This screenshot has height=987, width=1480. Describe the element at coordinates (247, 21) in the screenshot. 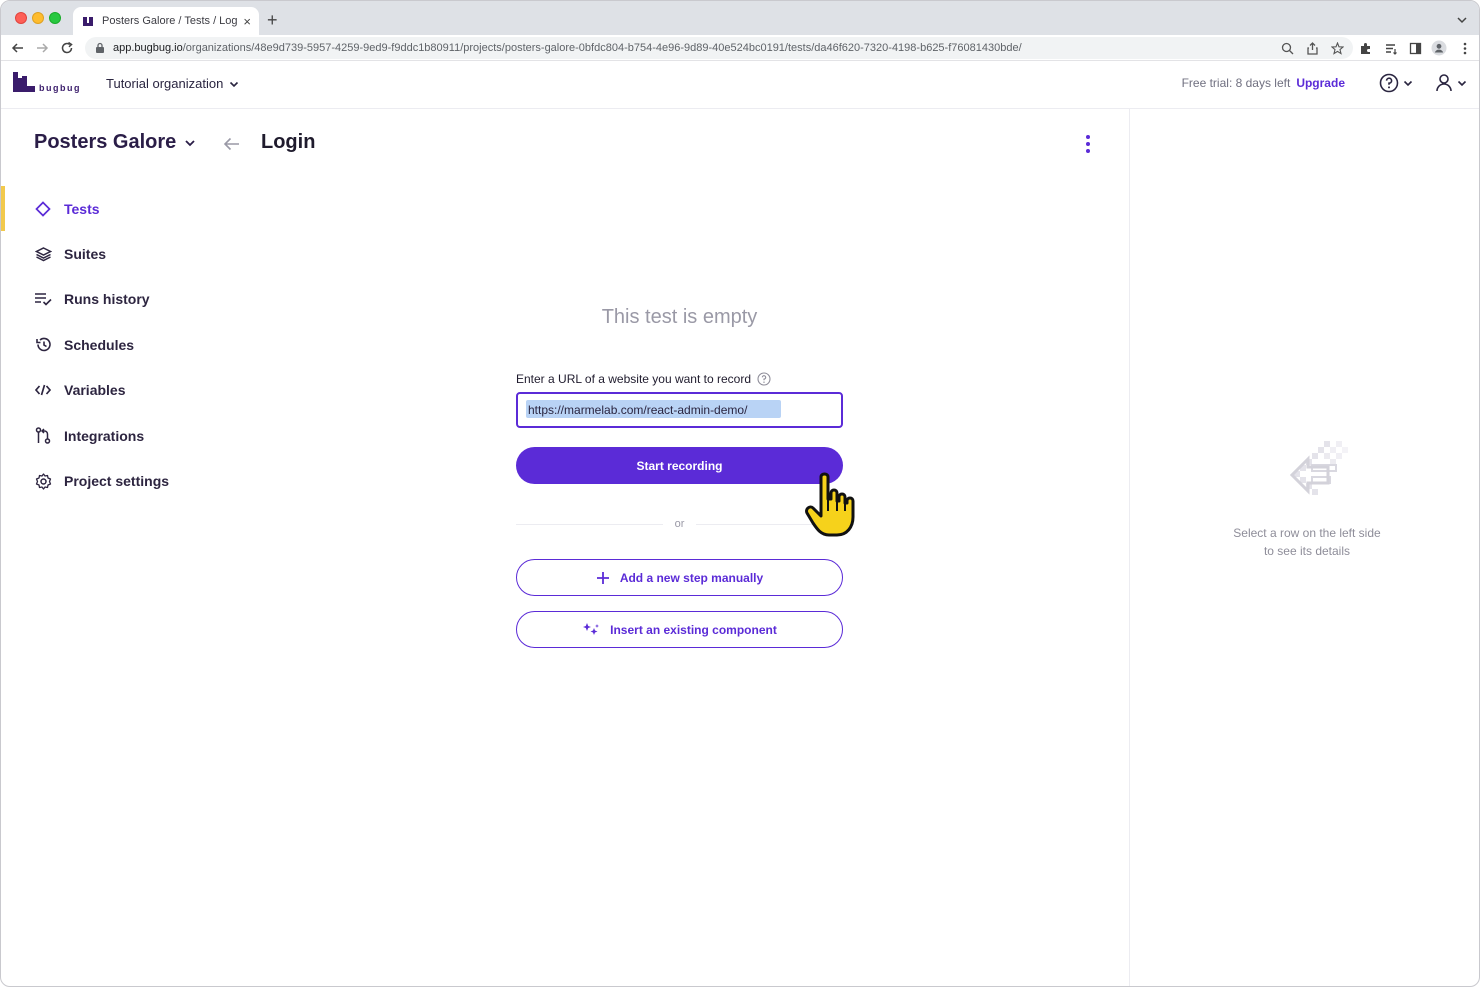

I see `close-tab-icon: ×` at that location.